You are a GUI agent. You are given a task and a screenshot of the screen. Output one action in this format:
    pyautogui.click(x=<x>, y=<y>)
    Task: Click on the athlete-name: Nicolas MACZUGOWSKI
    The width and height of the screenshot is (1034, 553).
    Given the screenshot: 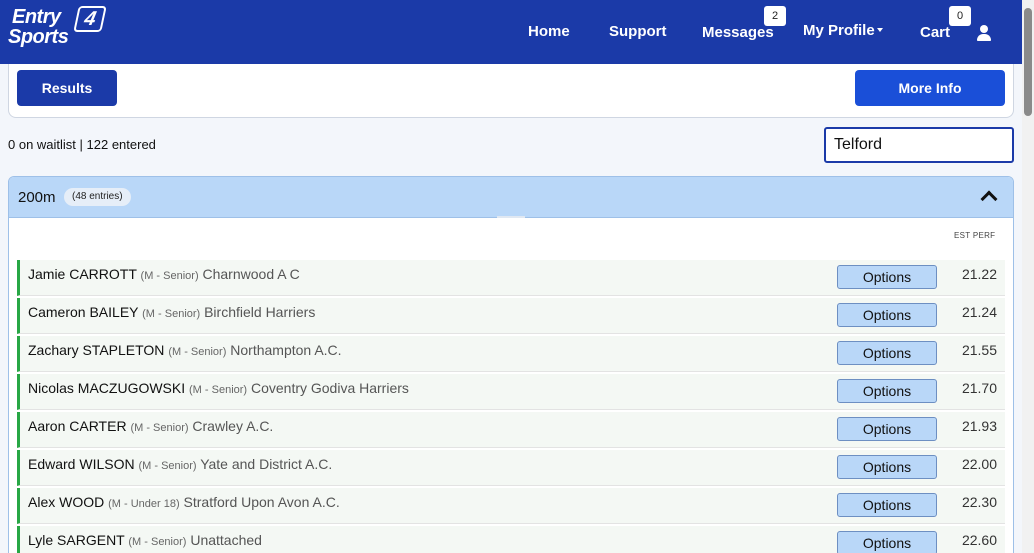 What is the action you would take?
    pyautogui.click(x=107, y=388)
    